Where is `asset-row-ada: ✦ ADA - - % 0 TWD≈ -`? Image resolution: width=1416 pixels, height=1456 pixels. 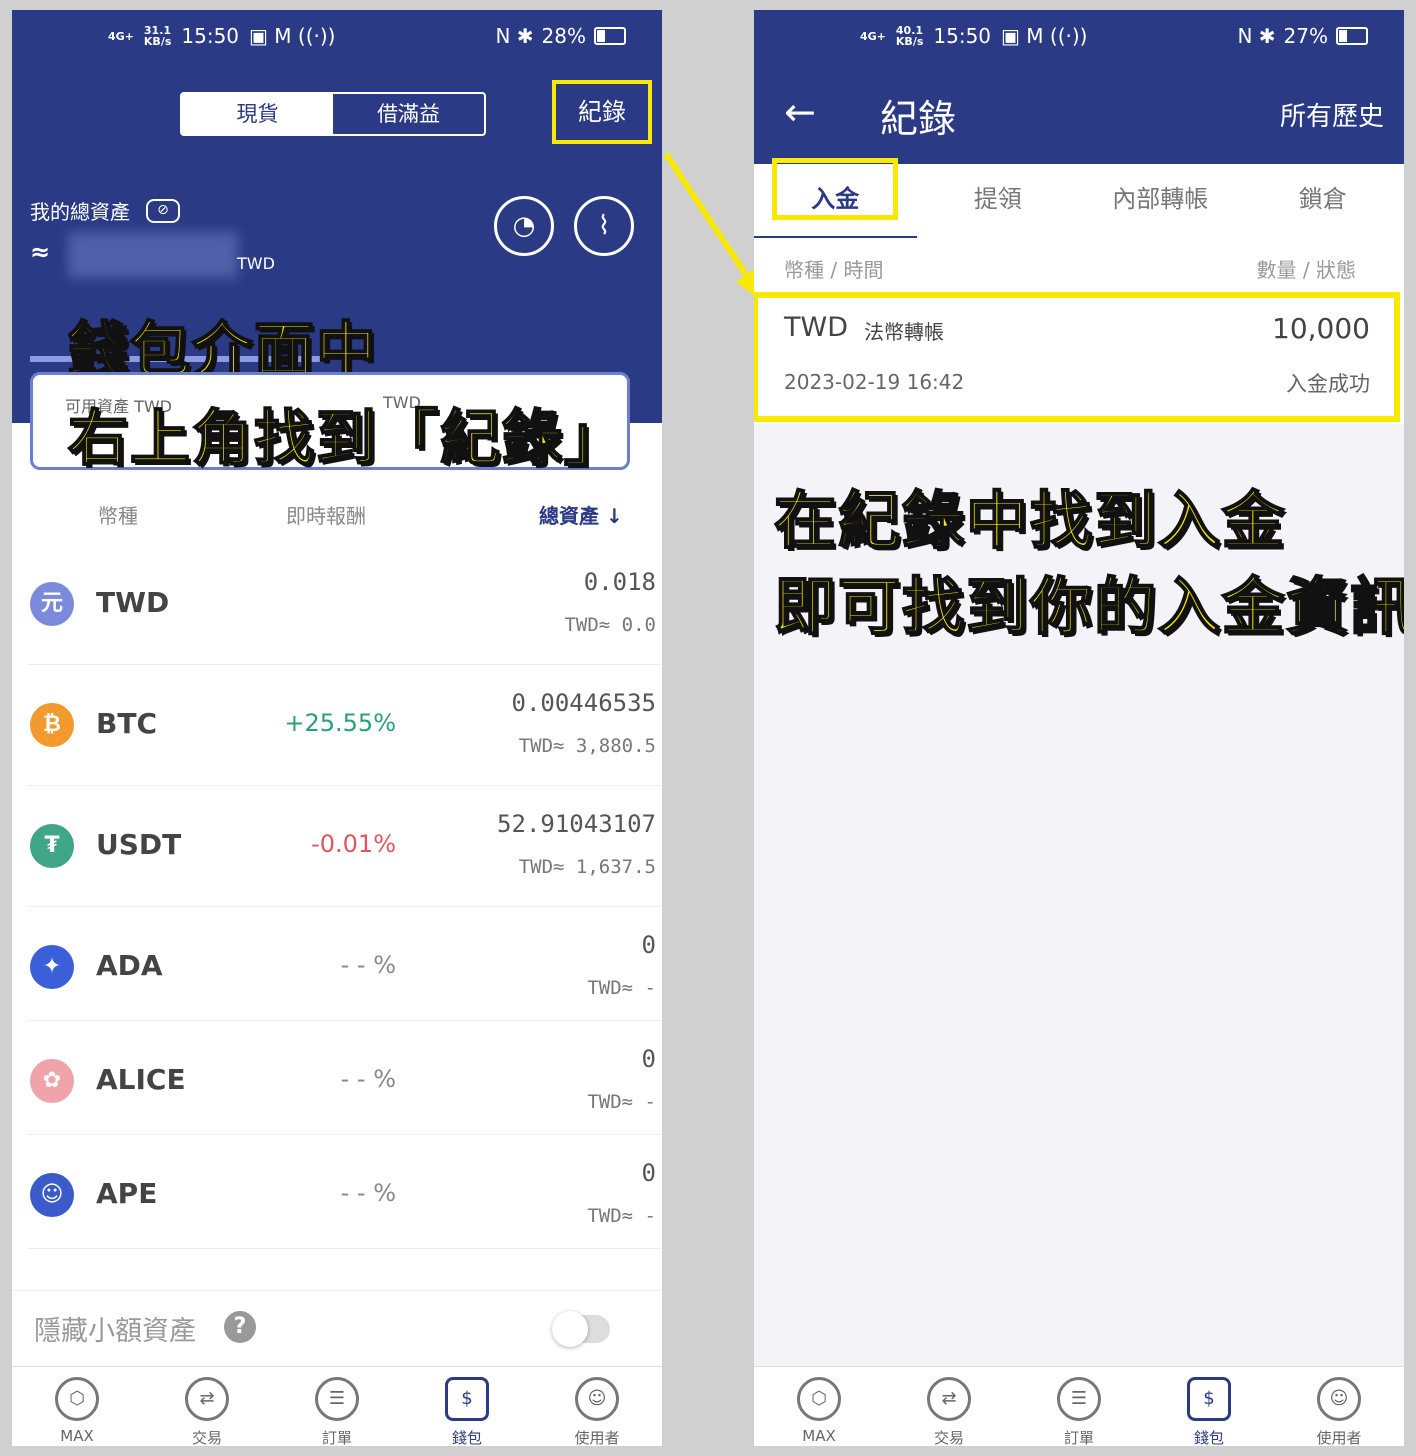 asset-row-ada: ✦ ADA - - % 0 TWD≈ - is located at coordinates (345, 964).